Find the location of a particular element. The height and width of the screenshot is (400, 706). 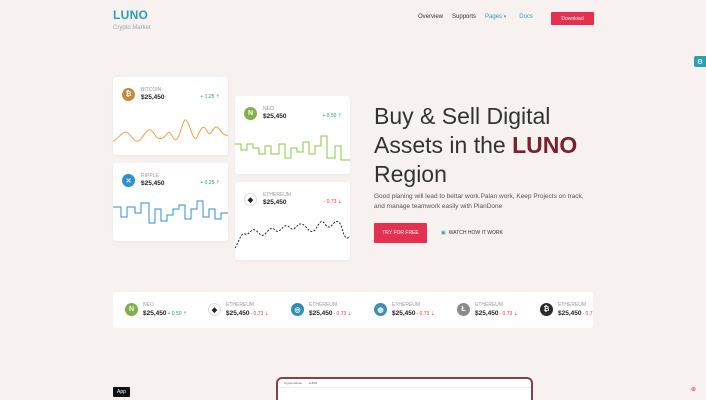

ticker-price-row: $25,450+ 0.50 ⇡ is located at coordinates (165, 313).